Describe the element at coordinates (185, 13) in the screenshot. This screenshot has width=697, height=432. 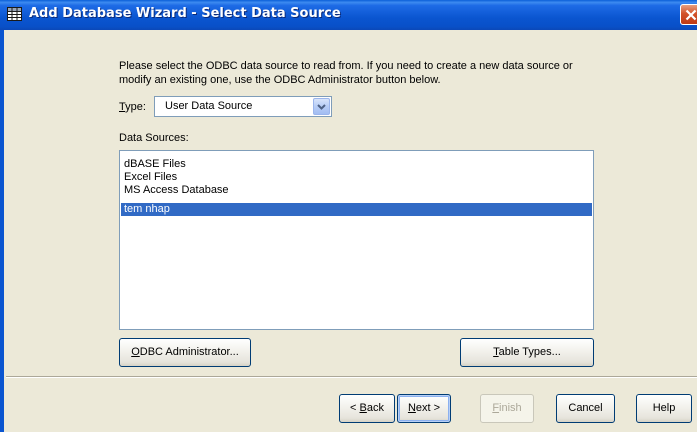
I see `window-title: Add Database Wizard - Select Data Source` at that location.